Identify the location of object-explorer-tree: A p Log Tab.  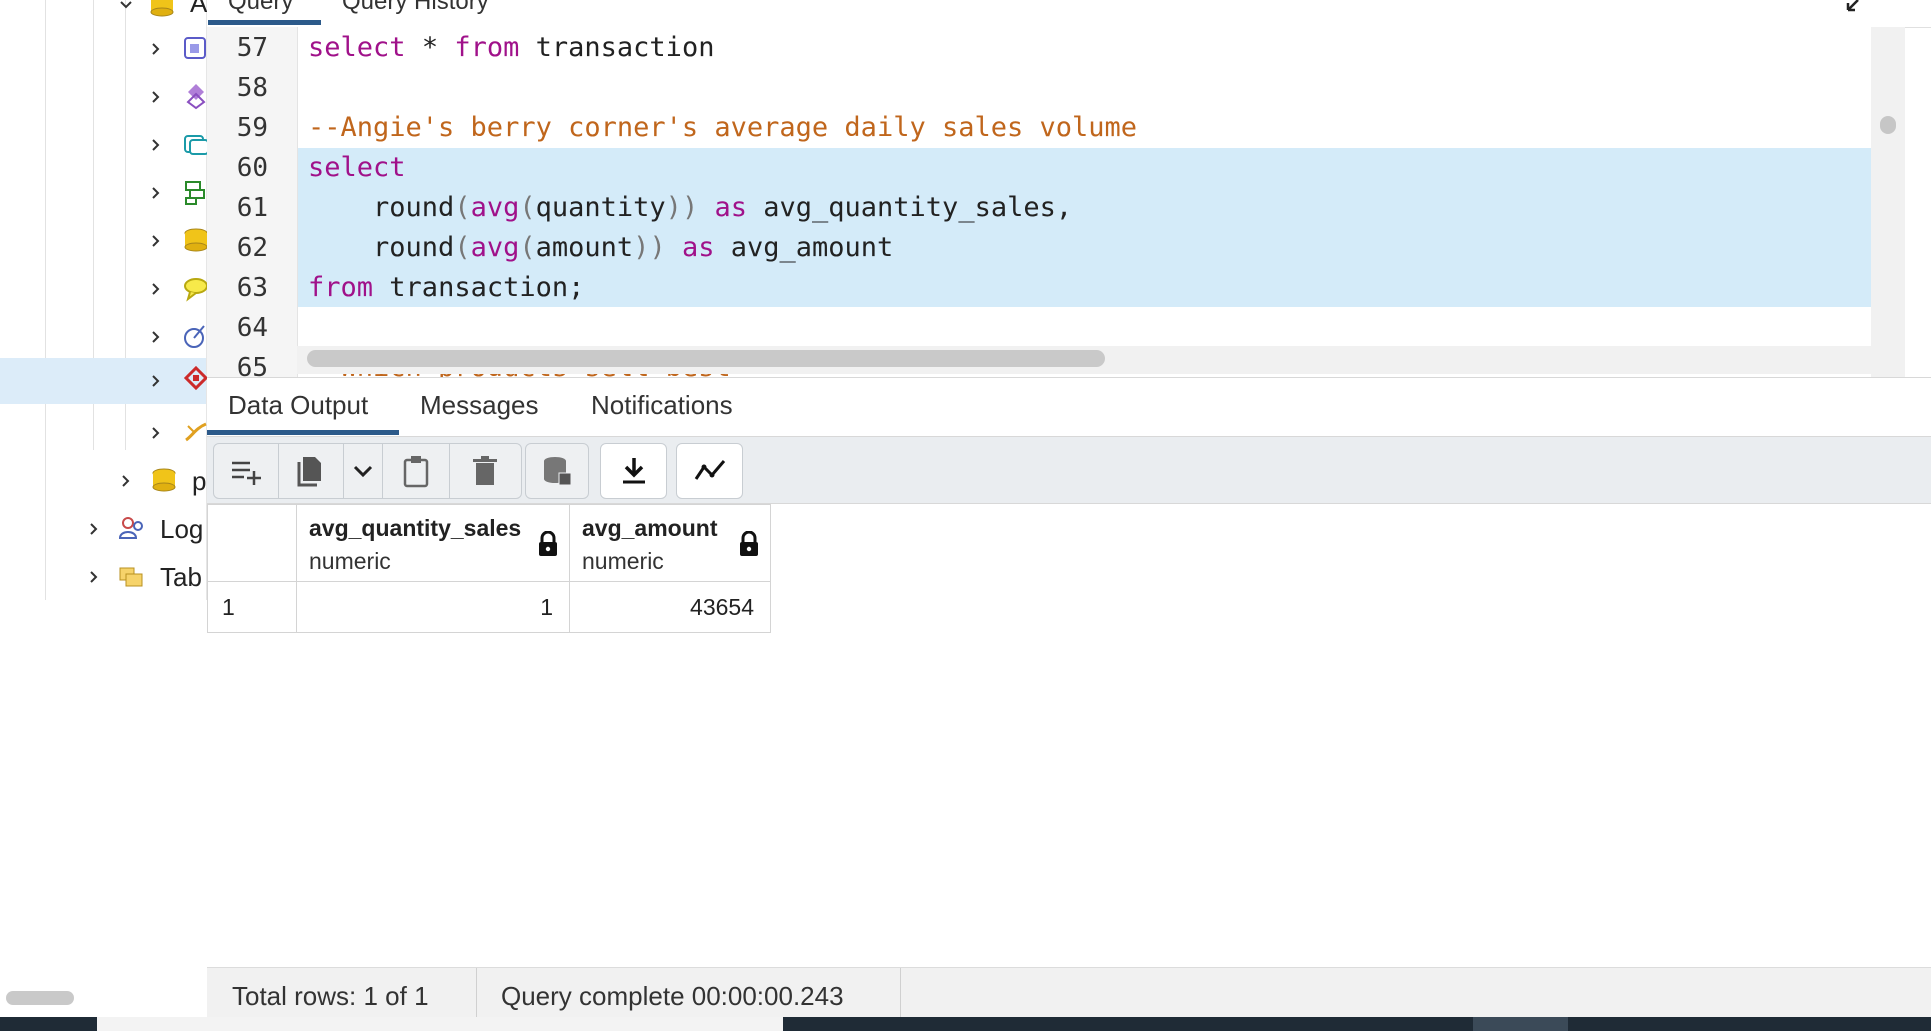
(104, 300).